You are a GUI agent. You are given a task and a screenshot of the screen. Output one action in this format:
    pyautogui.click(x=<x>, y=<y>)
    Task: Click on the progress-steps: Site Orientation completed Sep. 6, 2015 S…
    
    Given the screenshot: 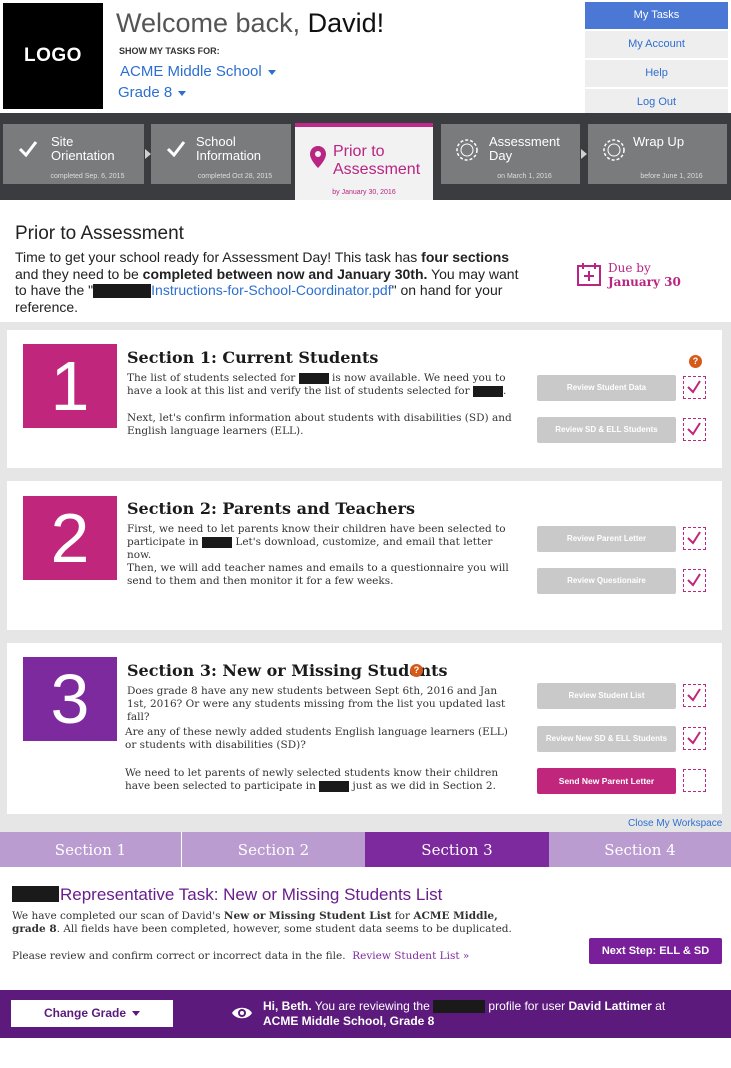 What is the action you would take?
    pyautogui.click(x=365, y=156)
    